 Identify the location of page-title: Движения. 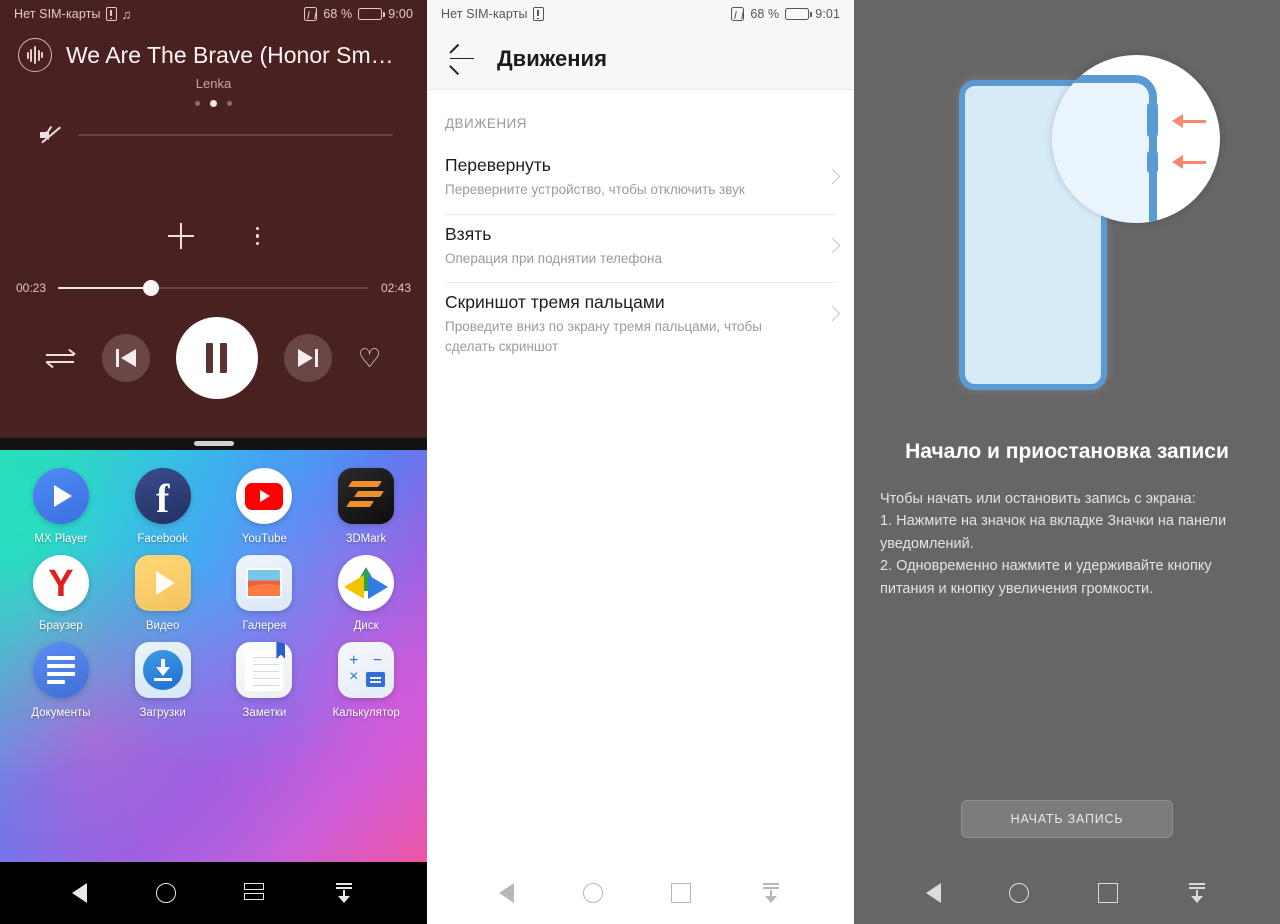
(552, 58).